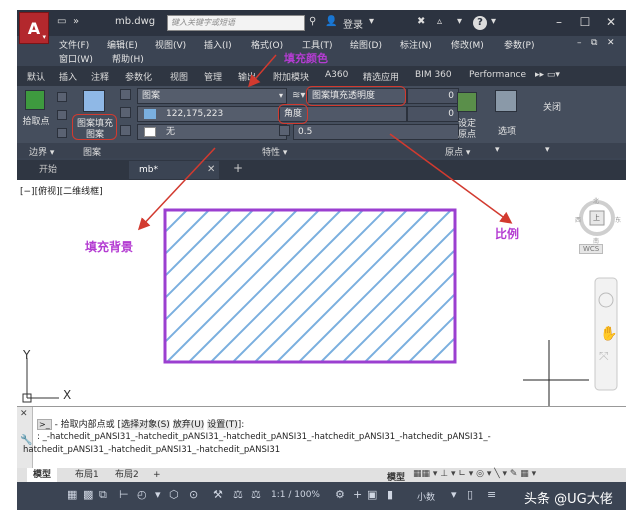  I want to click on application-menu-button: A ▾, so click(34, 28).